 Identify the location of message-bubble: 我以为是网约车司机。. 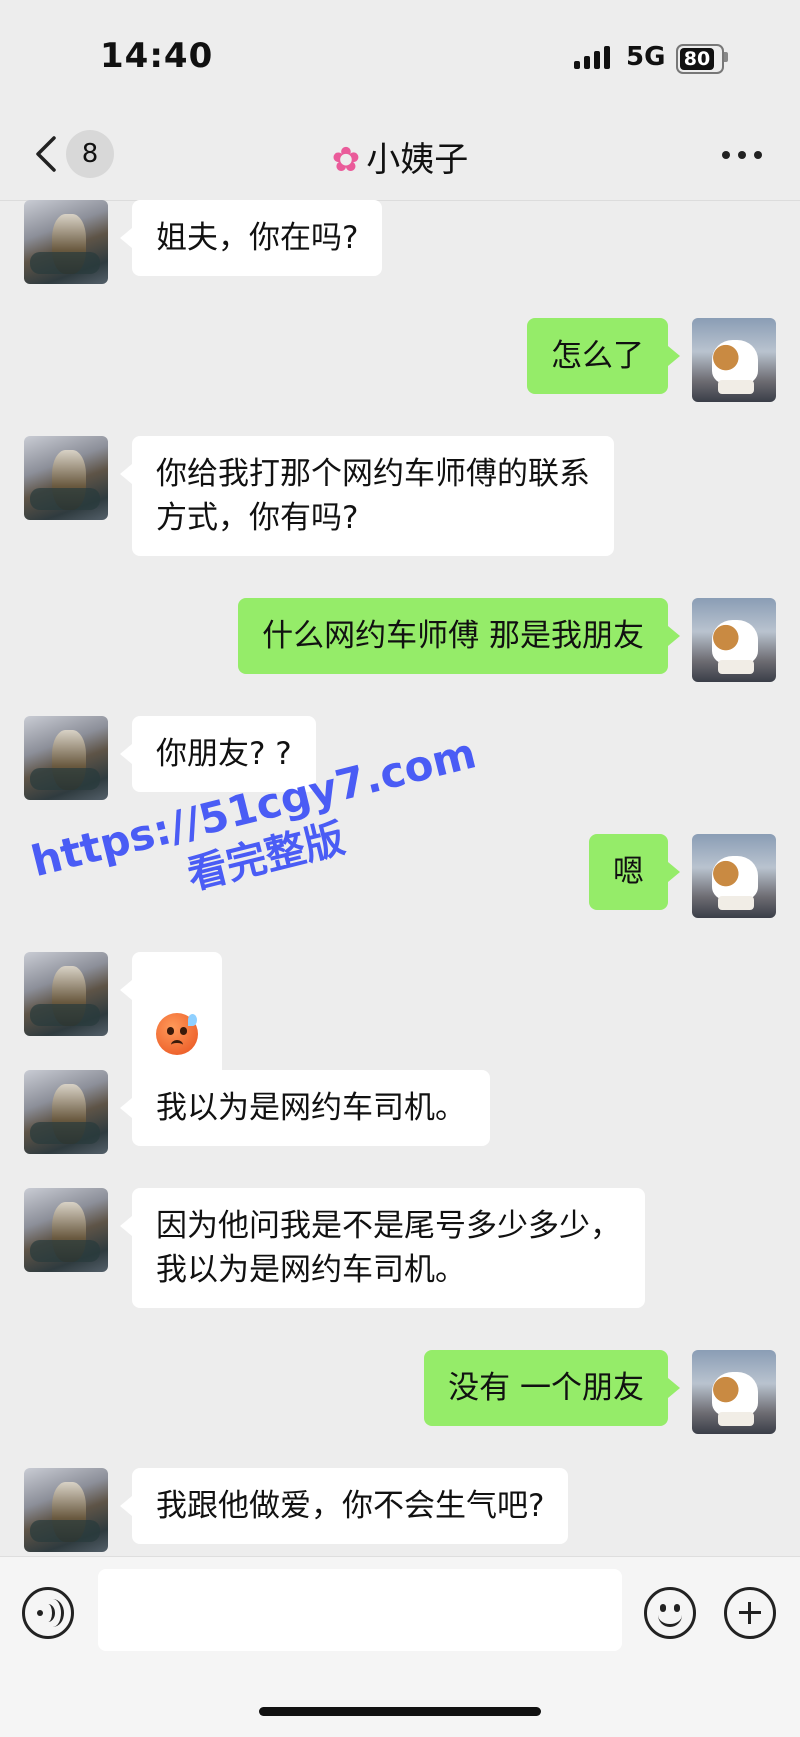
(305, 1108).